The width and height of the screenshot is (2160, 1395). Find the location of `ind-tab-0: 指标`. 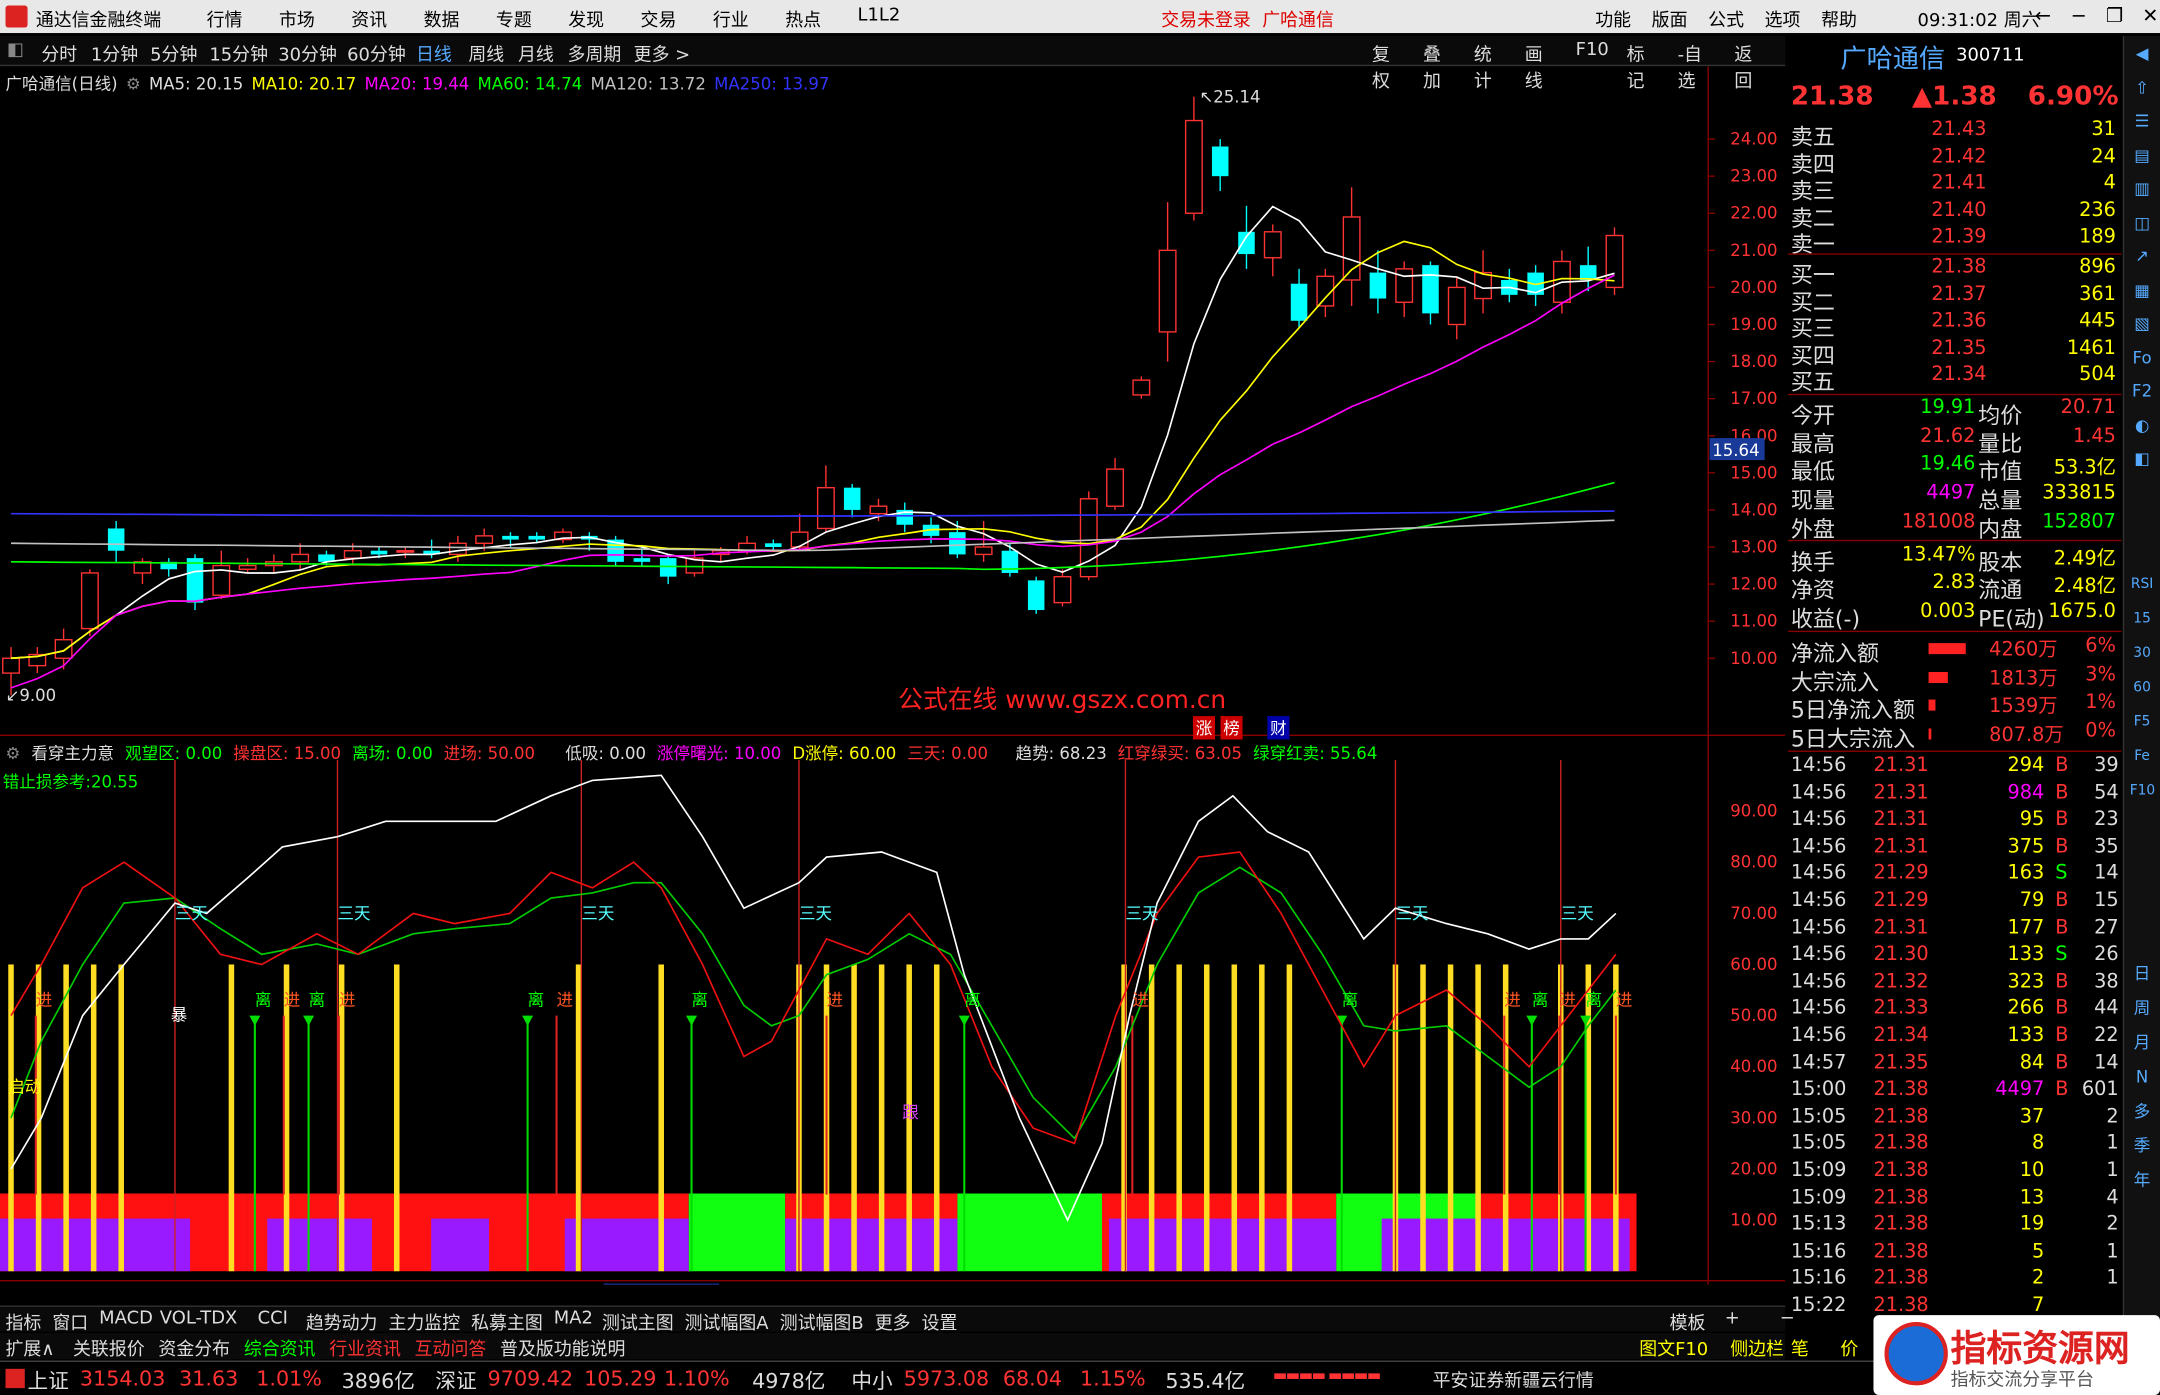

ind-tab-0: 指标 is located at coordinates (24, 1321).